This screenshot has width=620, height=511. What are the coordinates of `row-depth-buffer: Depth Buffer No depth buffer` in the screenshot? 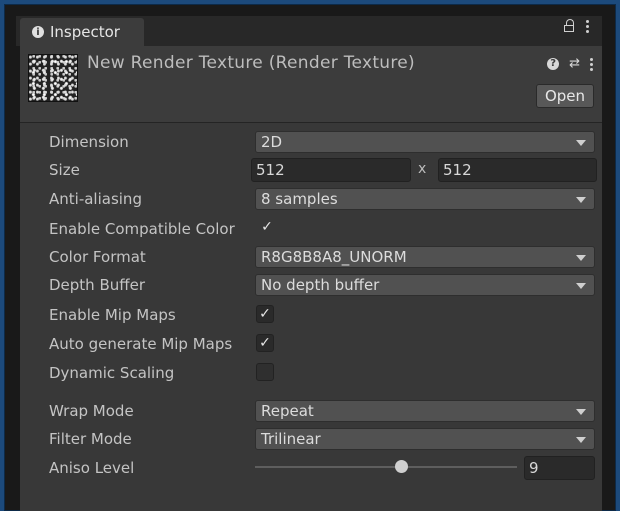 It's located at (311, 286).